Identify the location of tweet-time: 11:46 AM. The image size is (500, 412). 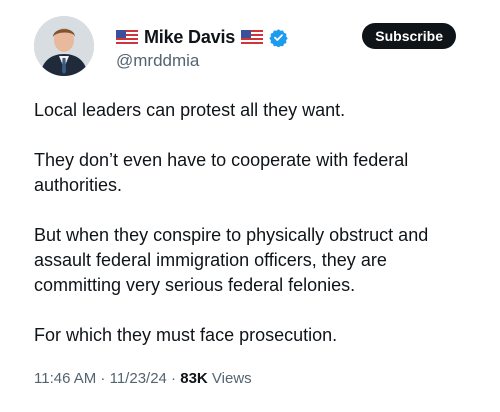
(65, 378).